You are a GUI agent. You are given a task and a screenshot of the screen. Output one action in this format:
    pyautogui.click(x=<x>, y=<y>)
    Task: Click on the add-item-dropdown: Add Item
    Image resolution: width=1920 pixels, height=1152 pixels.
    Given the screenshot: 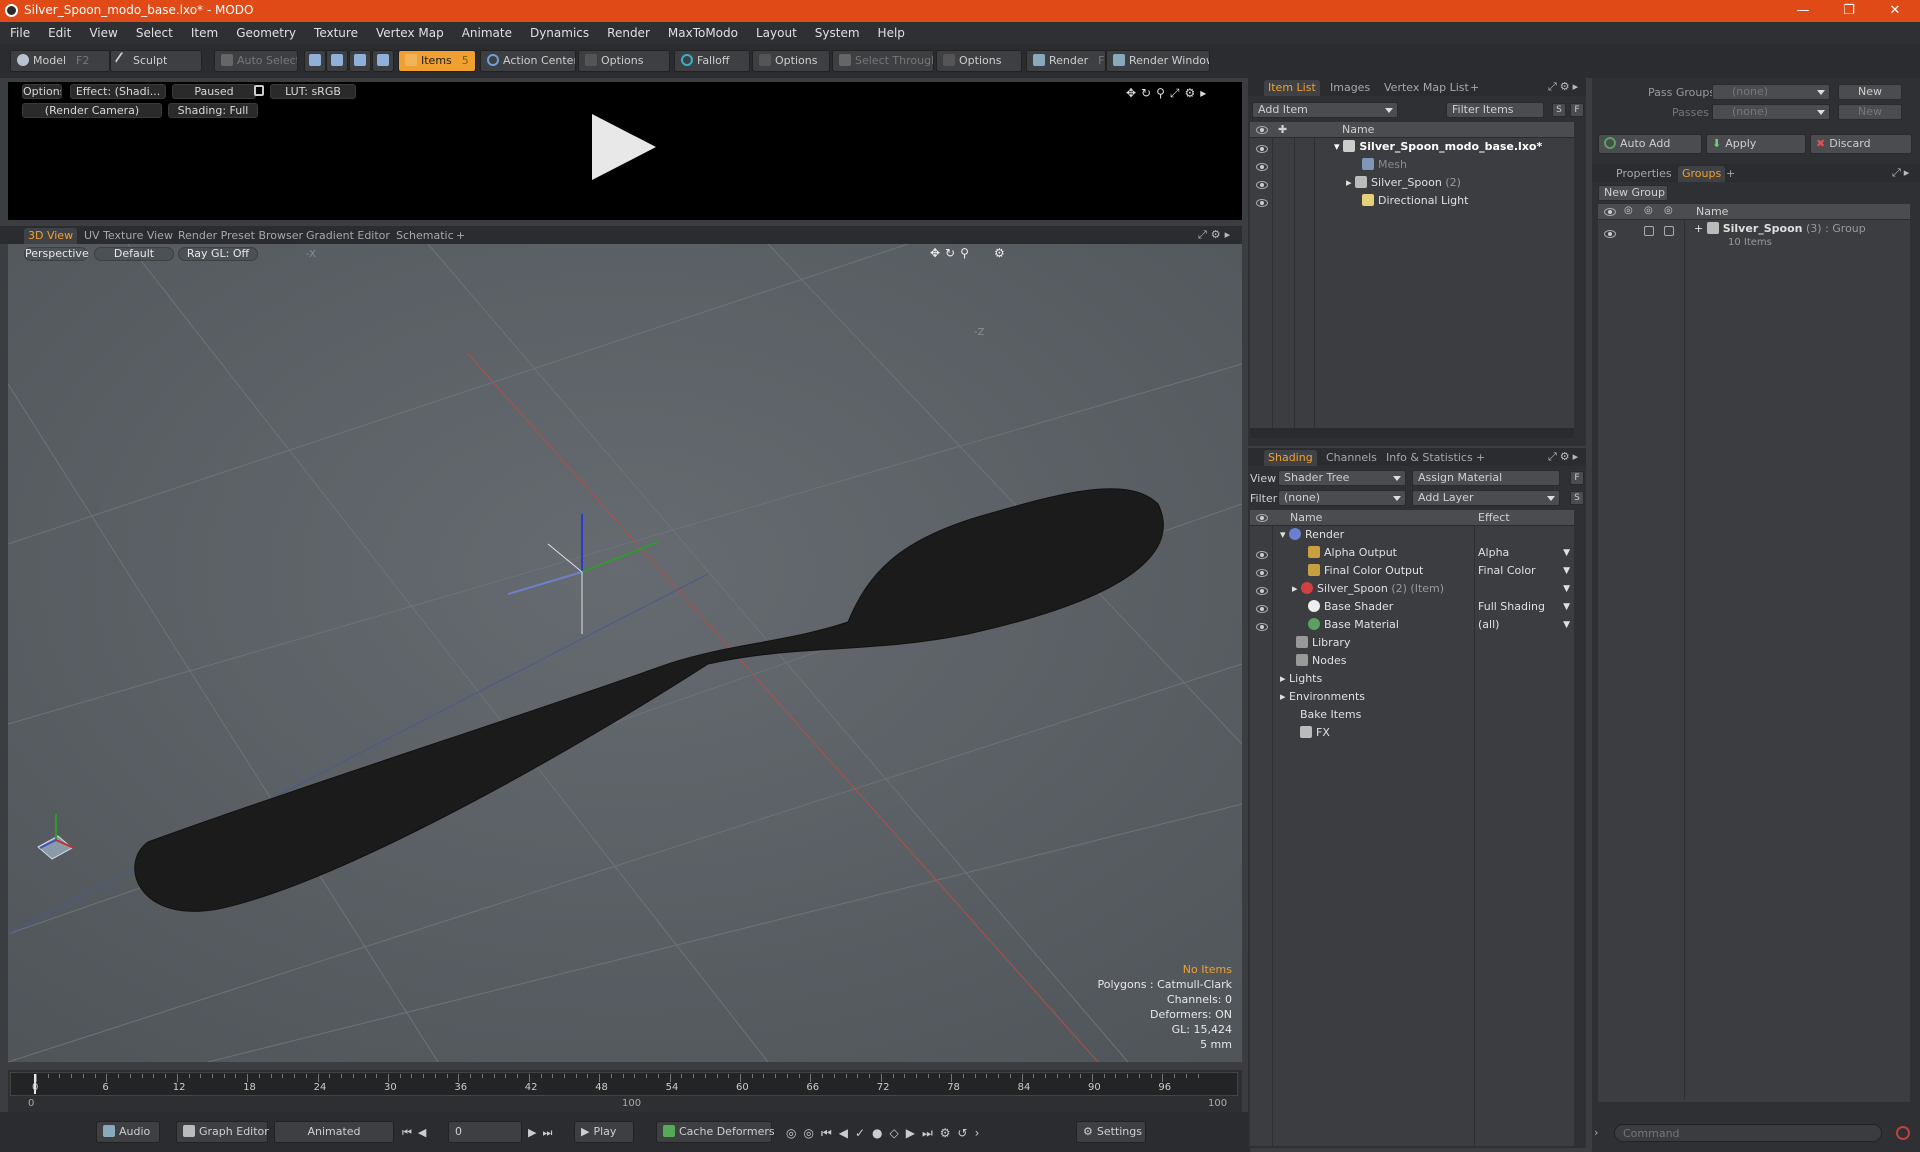 What is the action you would take?
    pyautogui.click(x=1325, y=110)
    